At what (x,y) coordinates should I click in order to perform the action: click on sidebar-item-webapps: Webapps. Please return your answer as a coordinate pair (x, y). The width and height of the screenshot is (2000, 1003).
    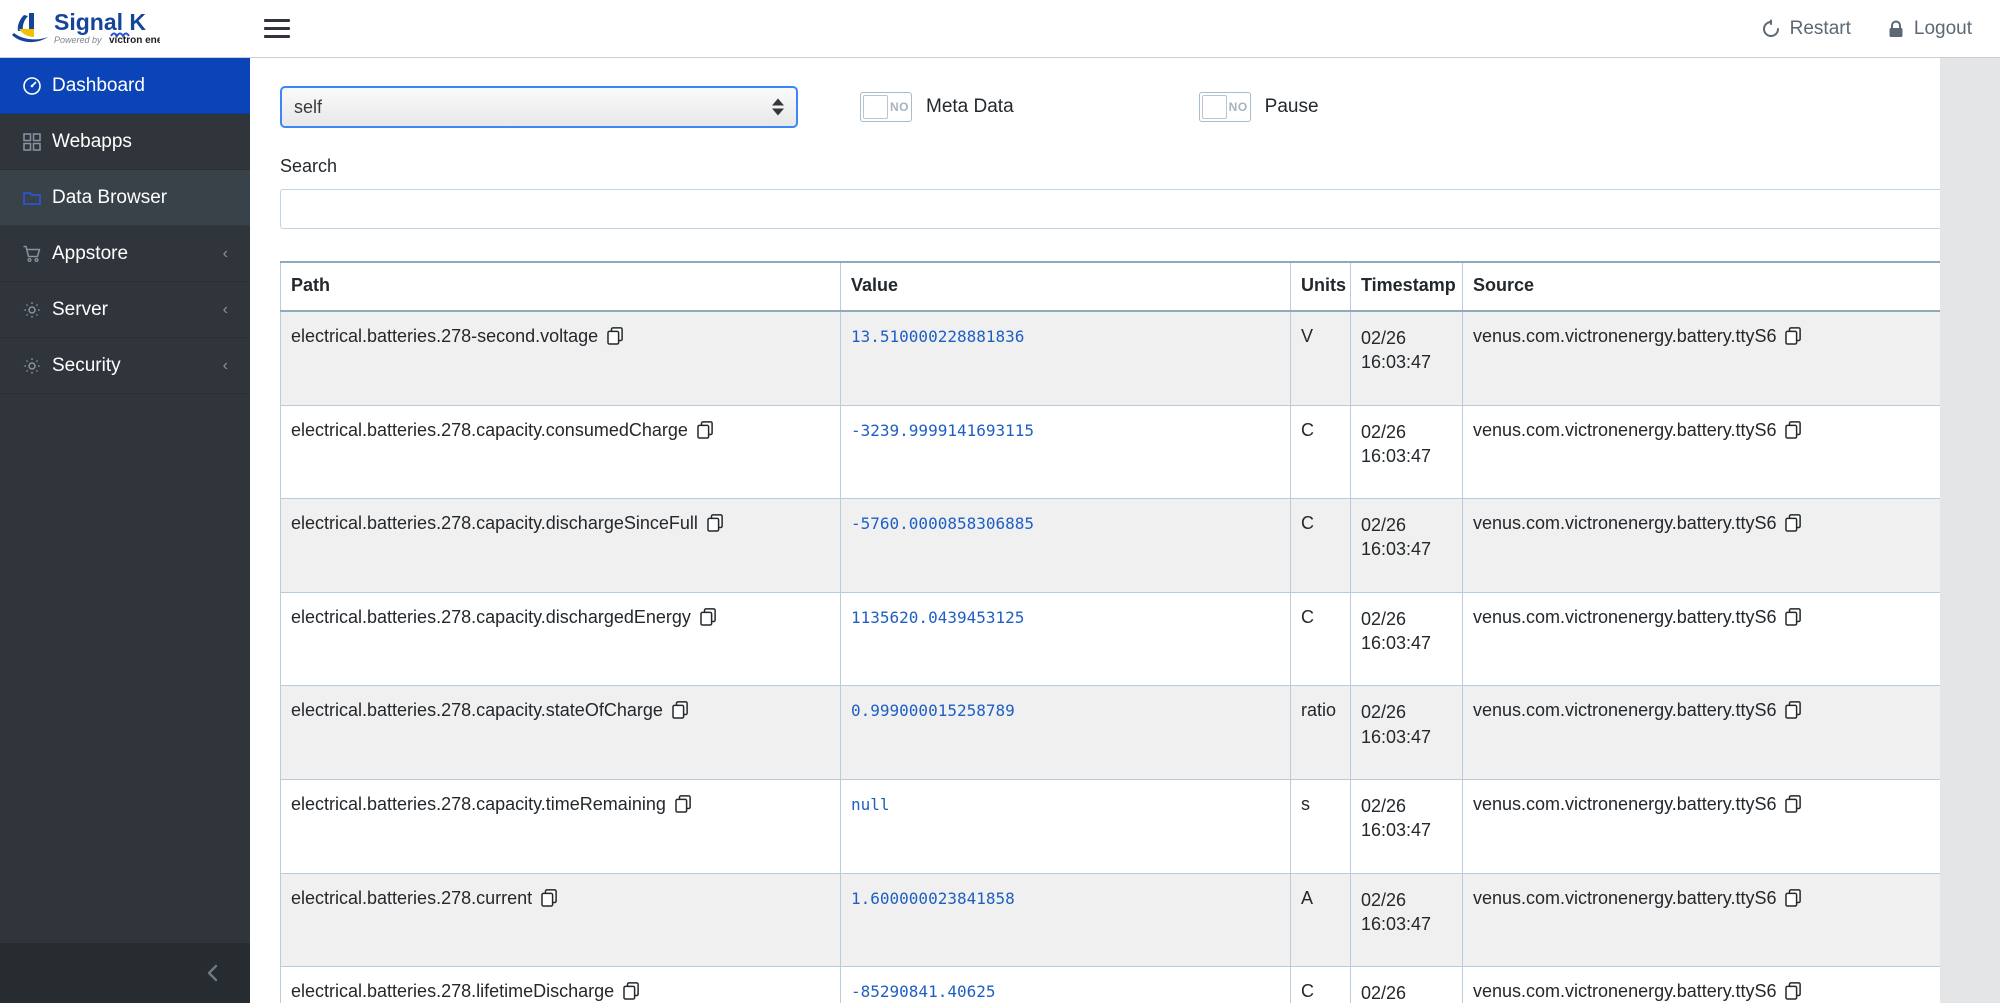
    Looking at the image, I should click on (125, 142).